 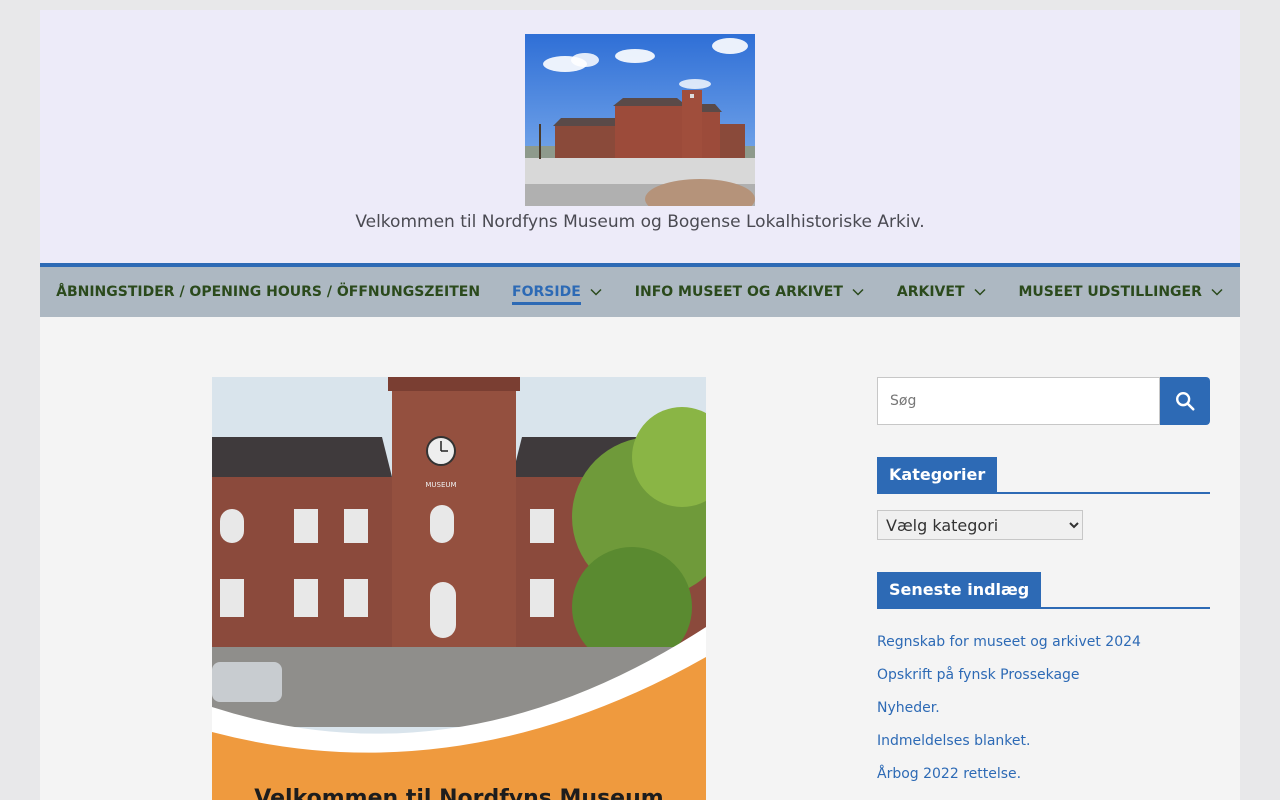 I want to click on list-item: Indmeldelses blanket., so click(x=1043, y=746).